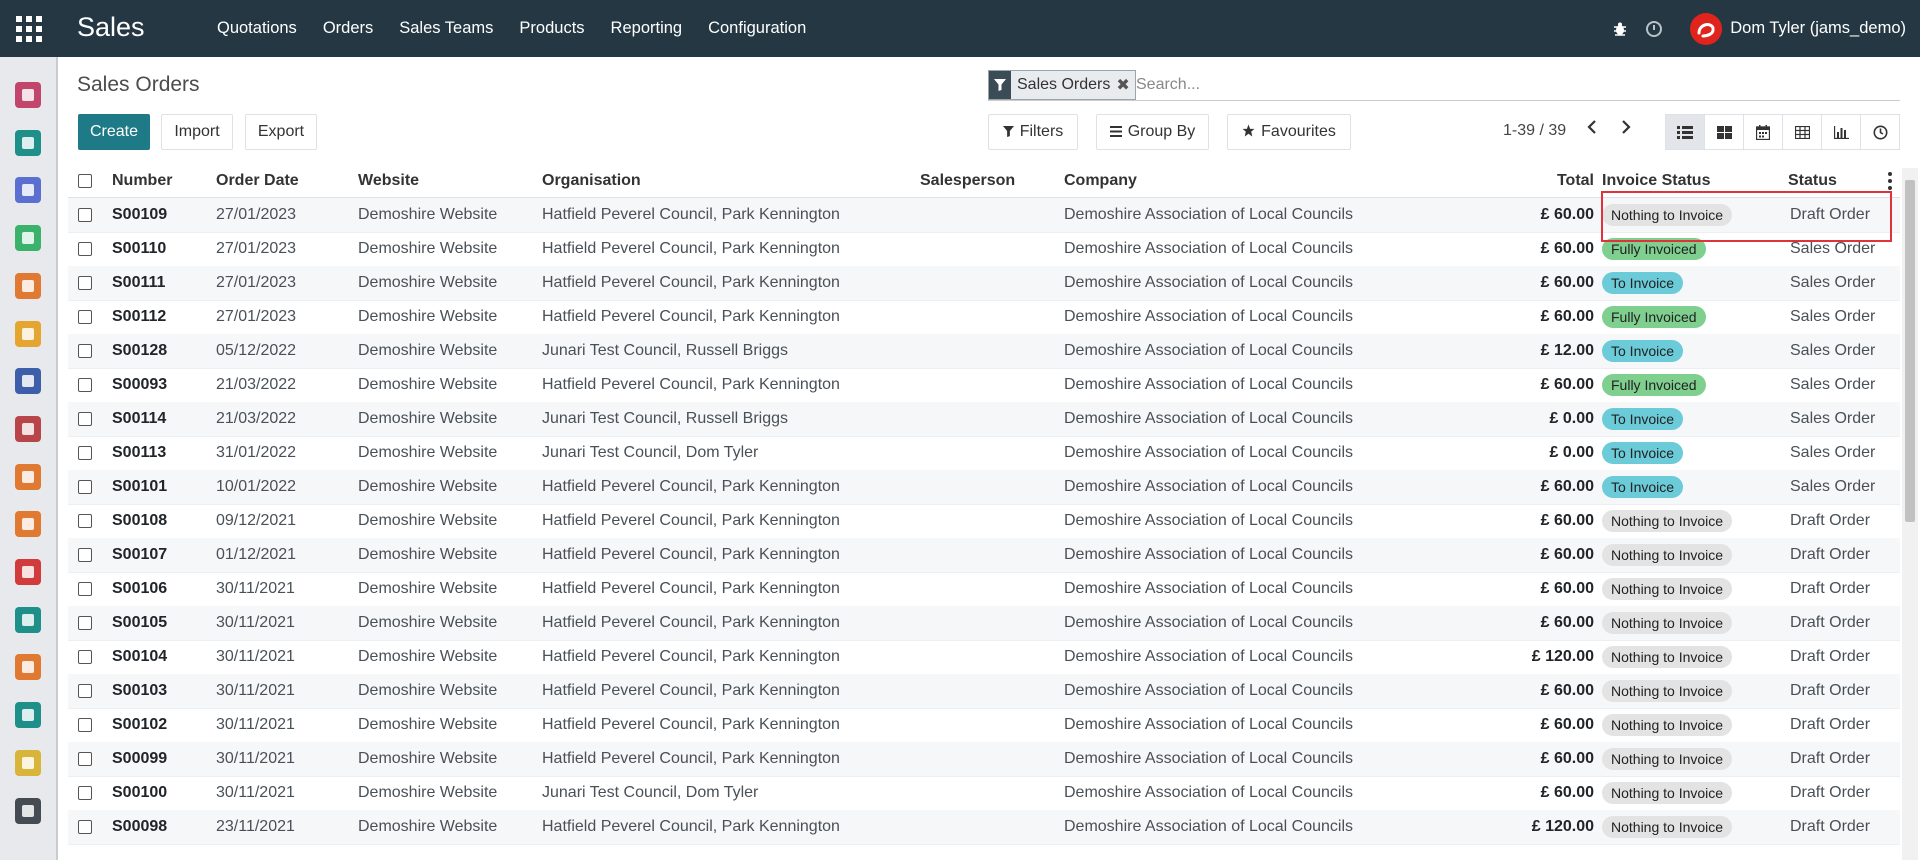 This screenshot has width=1920, height=860. Describe the element at coordinates (28, 142) in the screenshot. I see `contacts-icon` at that location.